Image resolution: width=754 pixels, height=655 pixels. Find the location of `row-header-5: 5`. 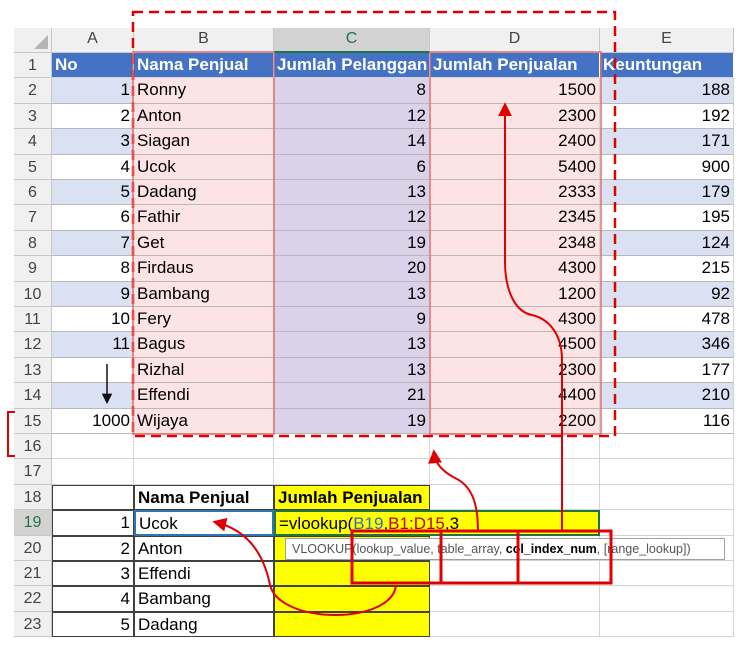

row-header-5: 5 is located at coordinates (33, 167).